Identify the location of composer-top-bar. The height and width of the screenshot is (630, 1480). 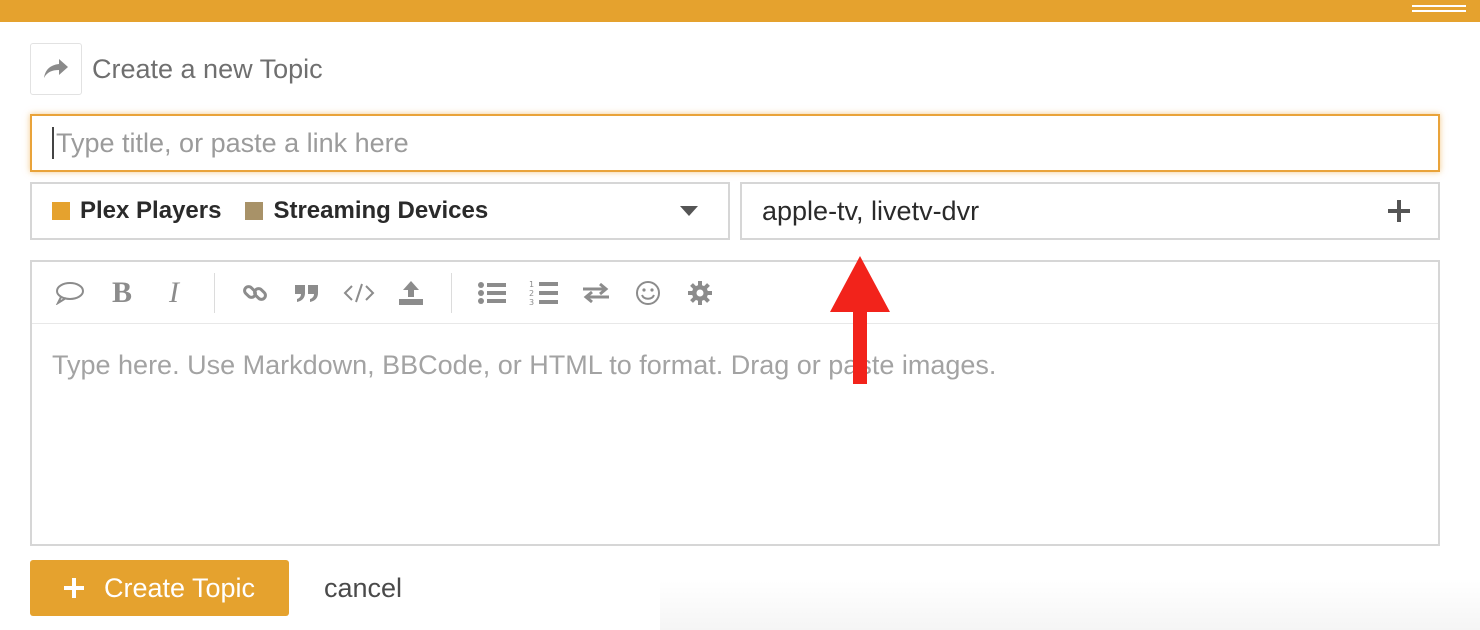
(740, 11).